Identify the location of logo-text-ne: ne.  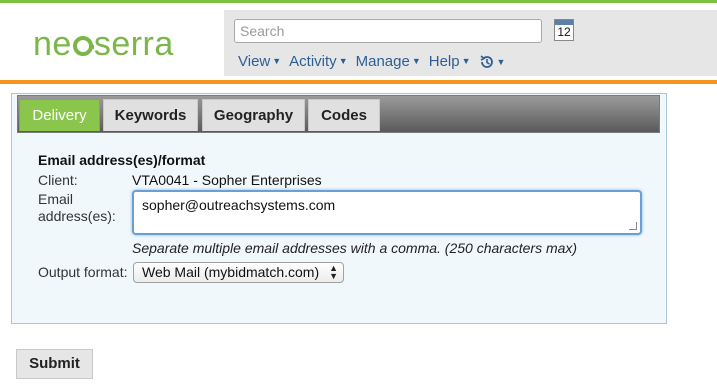
(52, 44).